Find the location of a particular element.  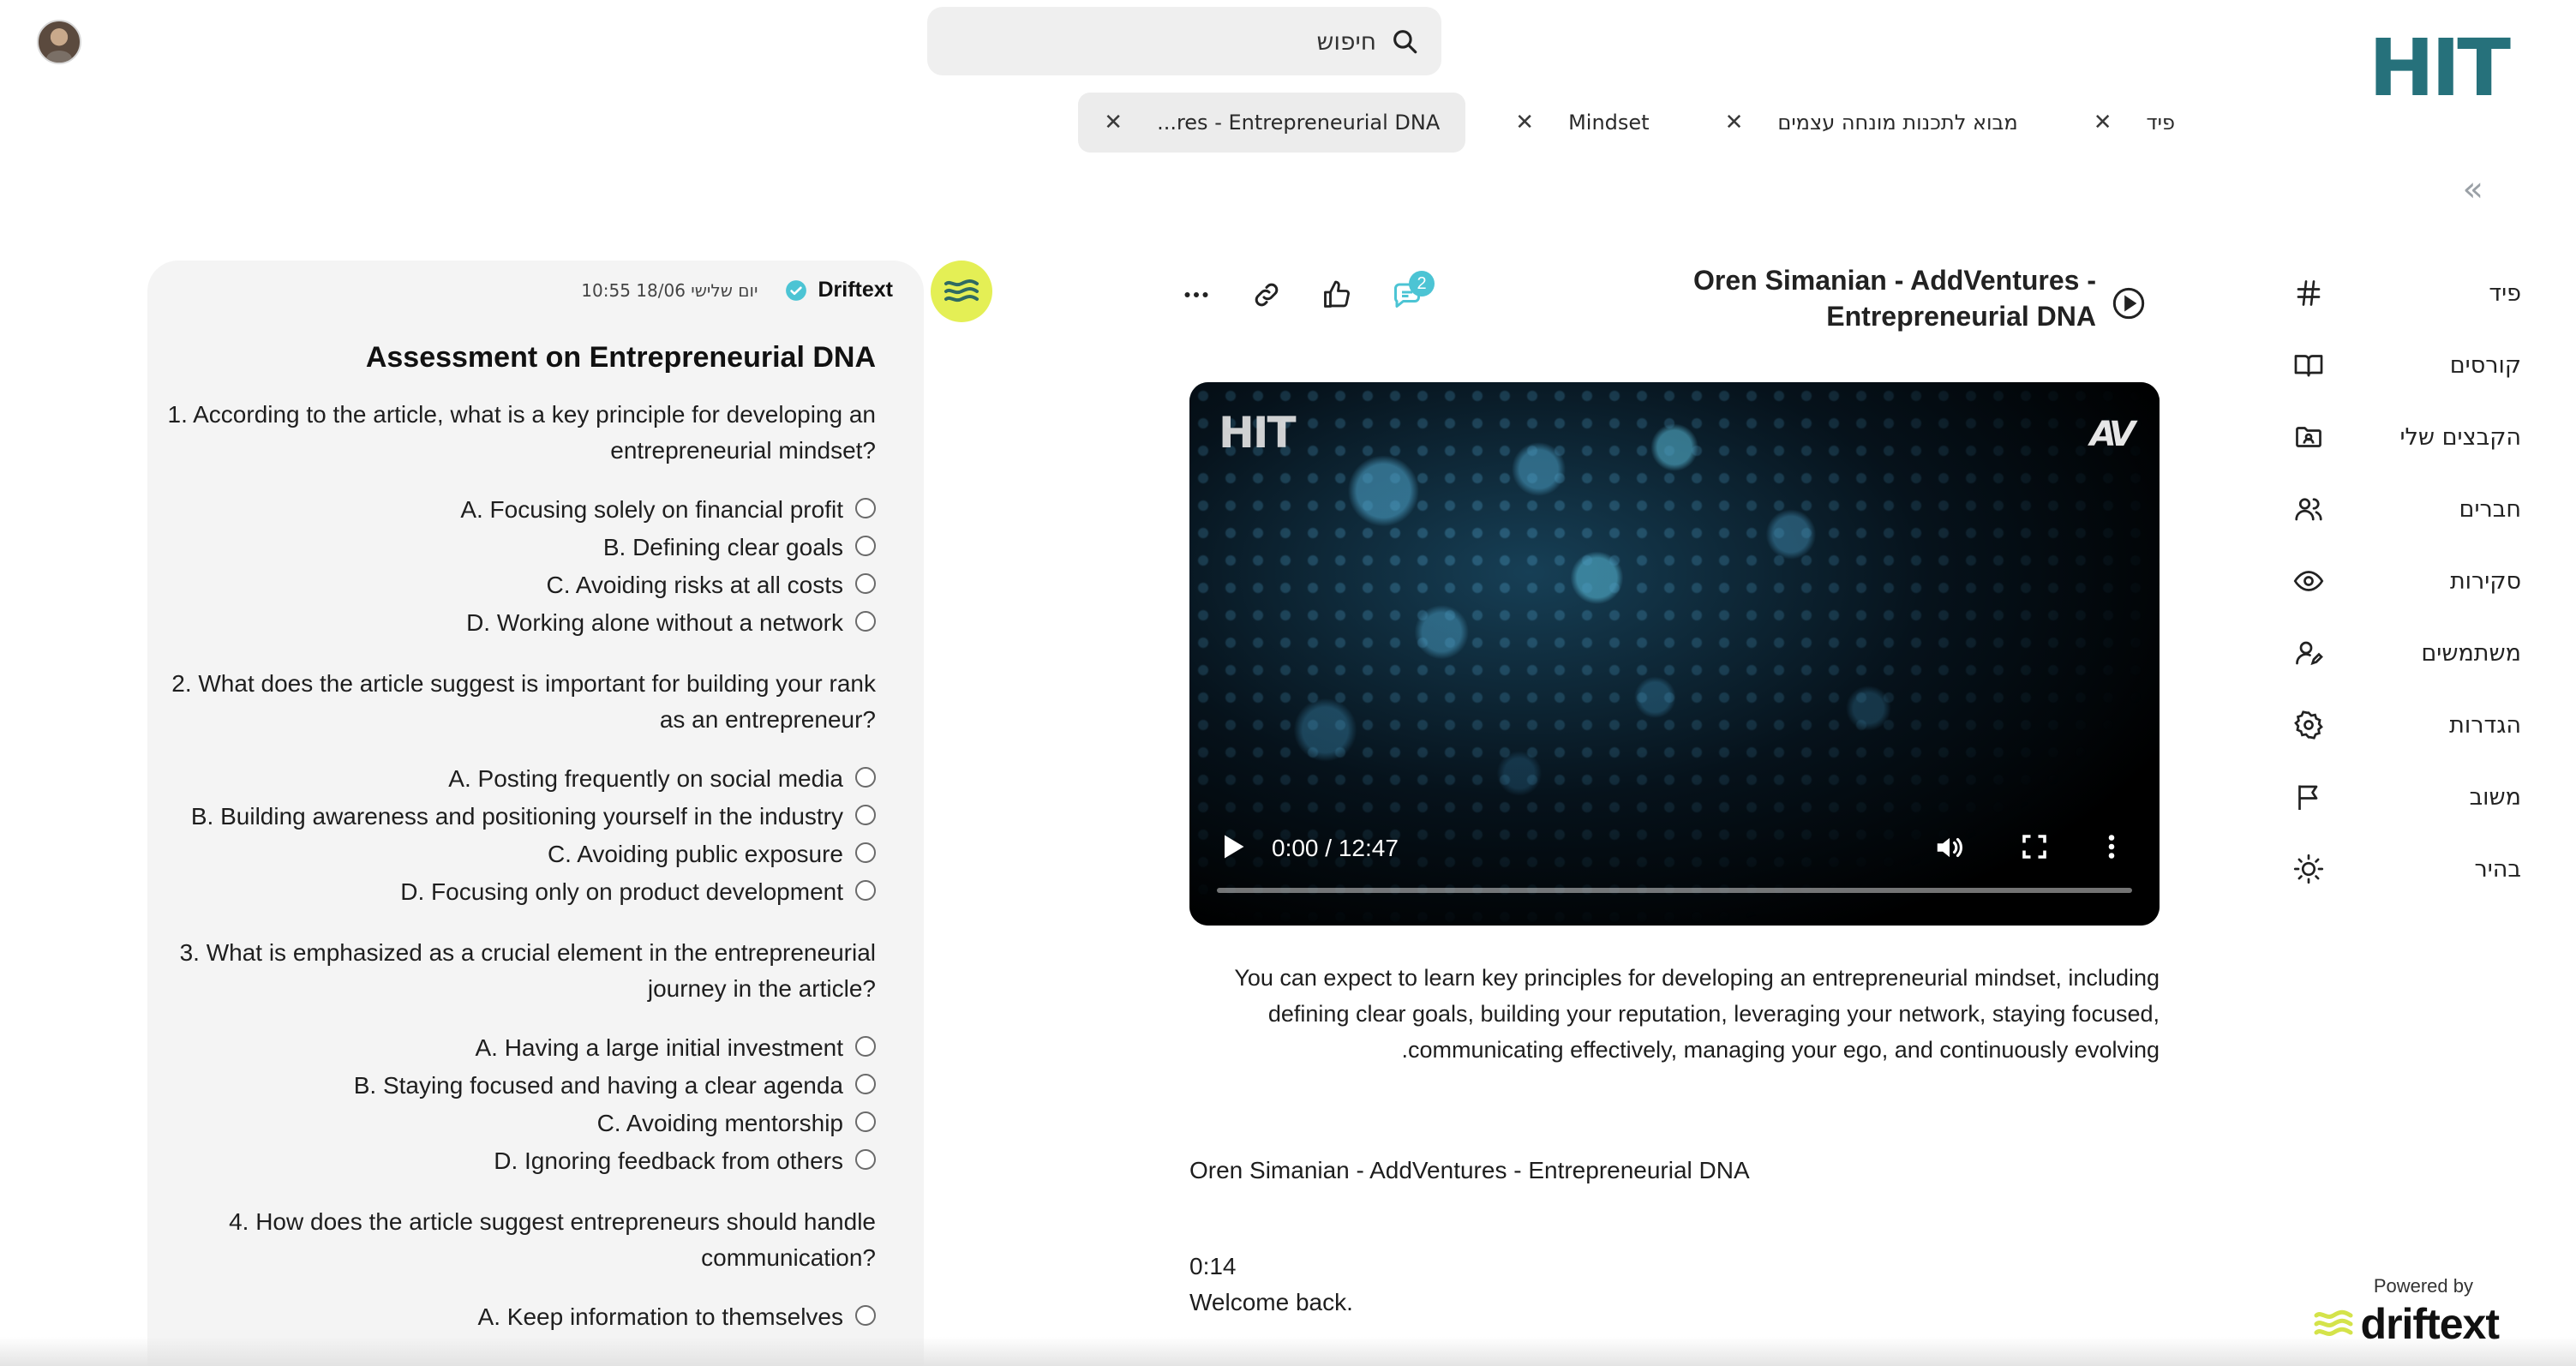

answer-option-label: D. Working alone without a network is located at coordinates (654, 622).